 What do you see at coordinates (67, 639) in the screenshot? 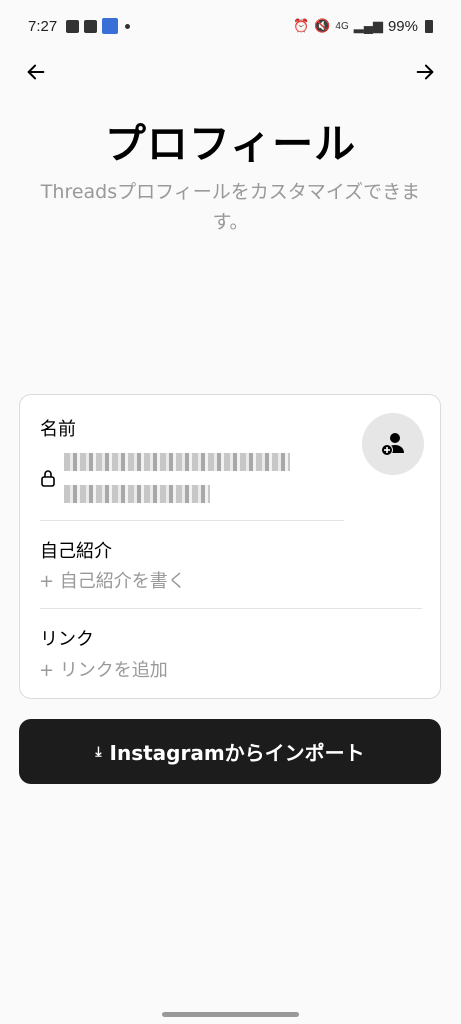
I see `link-label: リンク` at bounding box center [67, 639].